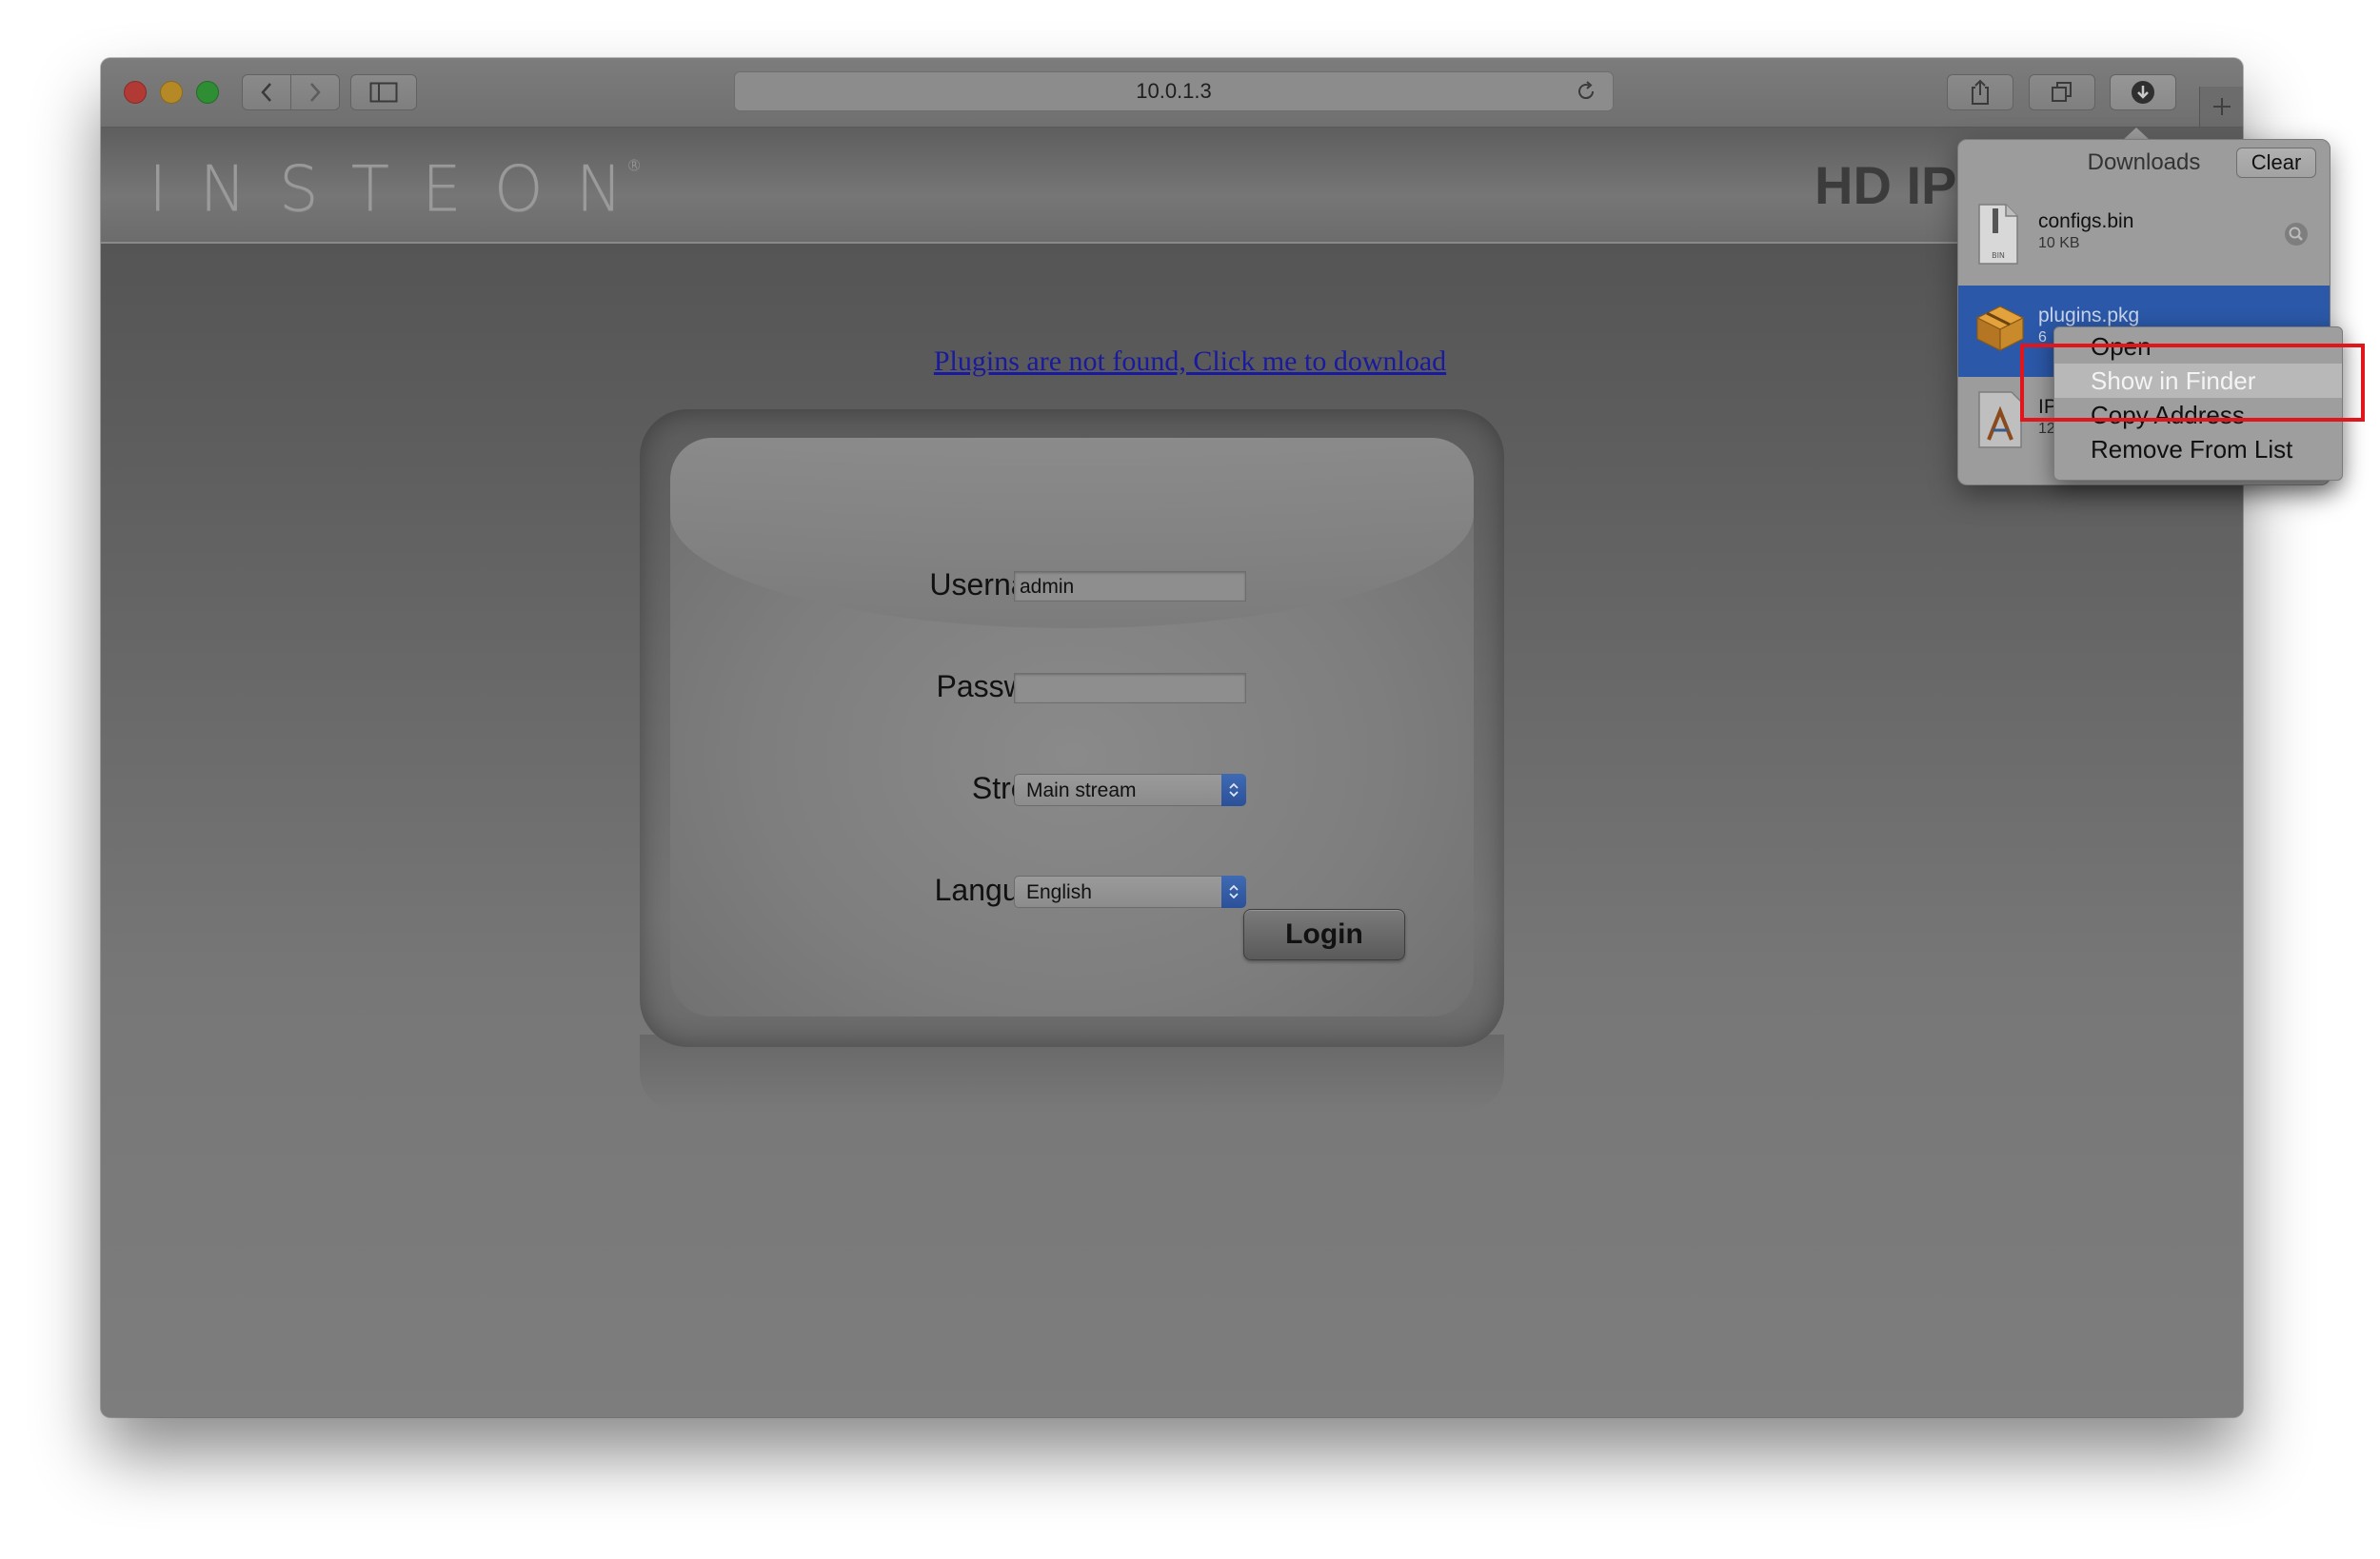 The width and height of the screenshot is (2380, 1559). I want to click on chevron-left-icon, so click(266, 92).